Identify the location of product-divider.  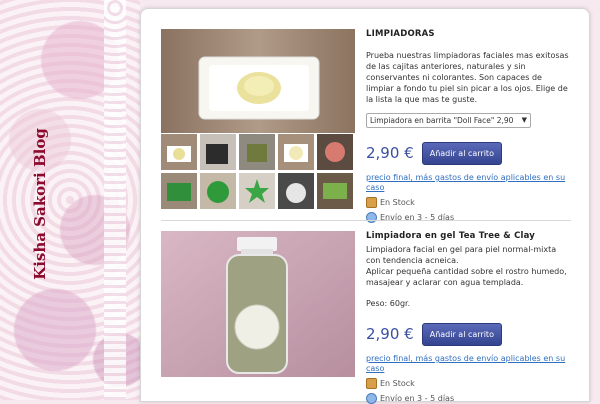
(366, 220).